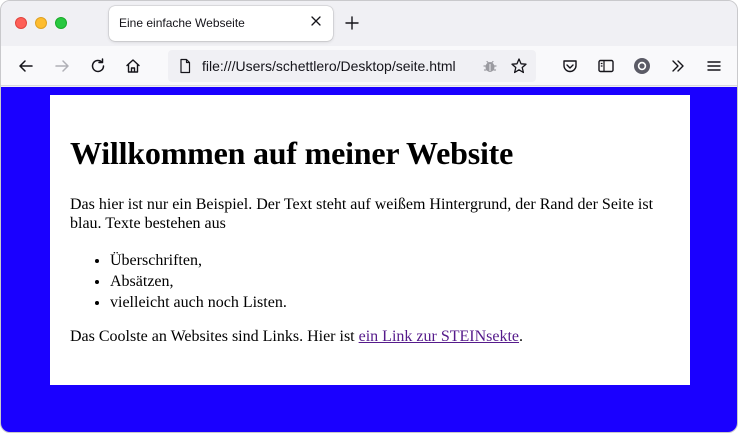  I want to click on list-item: Überschriften,, so click(390, 260).